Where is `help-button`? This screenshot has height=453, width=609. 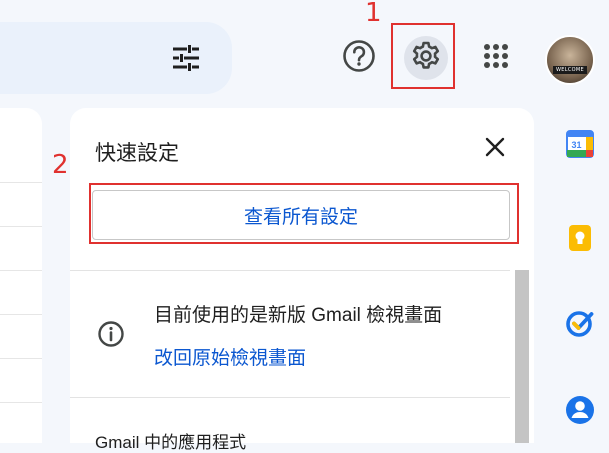 help-button is located at coordinates (359, 58).